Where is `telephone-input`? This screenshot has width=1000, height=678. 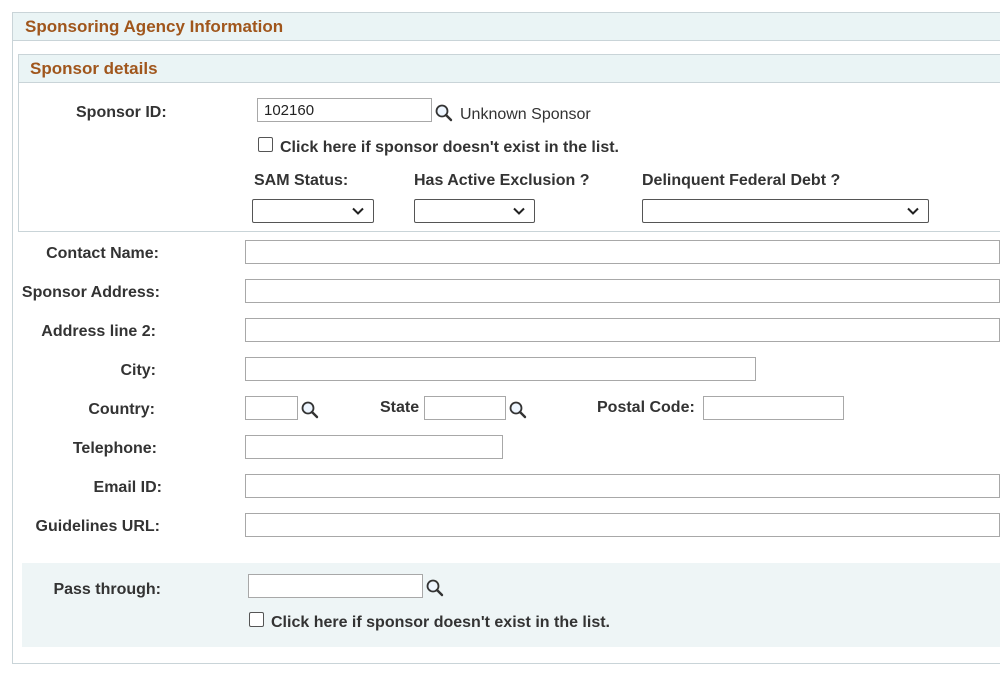 telephone-input is located at coordinates (374, 447).